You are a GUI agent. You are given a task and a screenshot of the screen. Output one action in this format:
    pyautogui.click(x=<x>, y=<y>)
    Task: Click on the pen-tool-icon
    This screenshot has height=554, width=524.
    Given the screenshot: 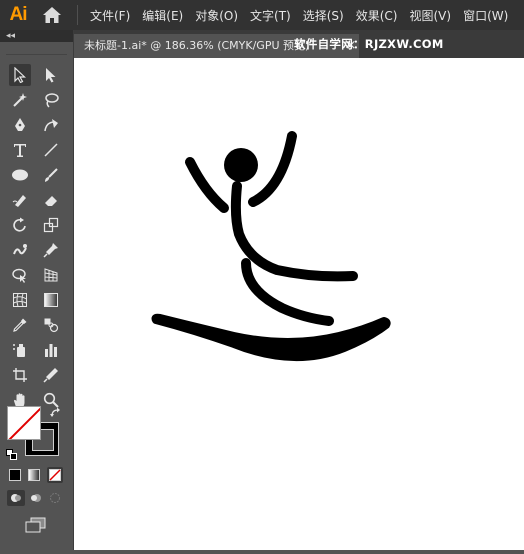 What is the action you would take?
    pyautogui.click(x=20, y=125)
    